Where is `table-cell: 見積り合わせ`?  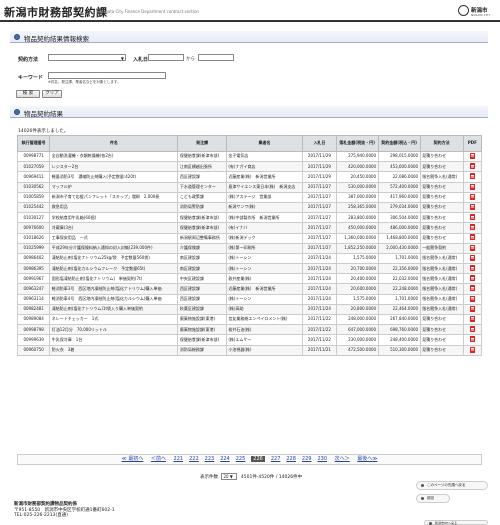
table-cell: 見積り合わせ is located at coordinates (441, 238).